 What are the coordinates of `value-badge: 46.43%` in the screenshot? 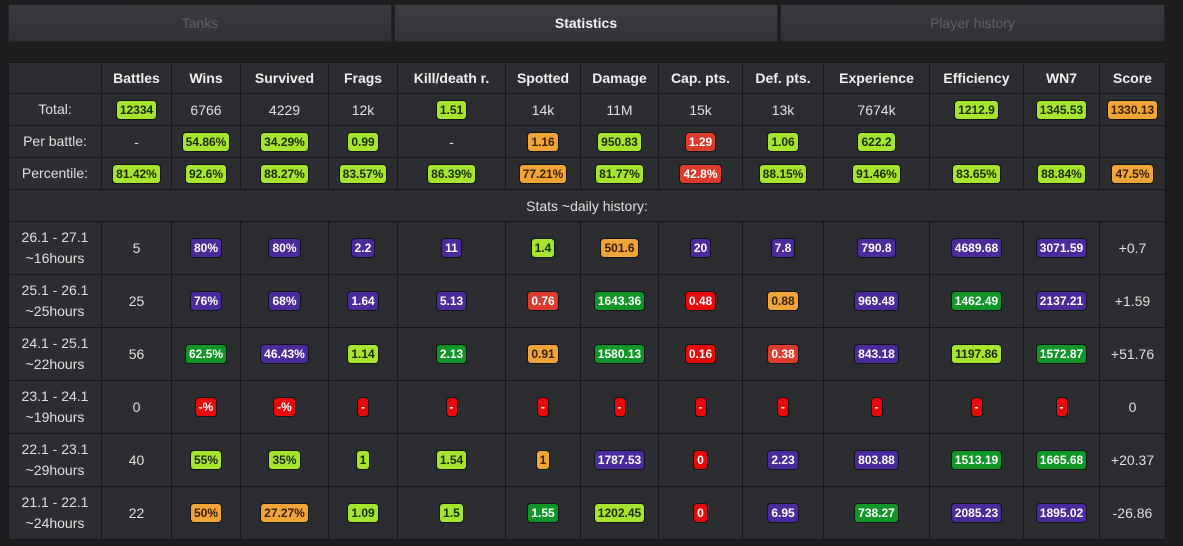 It's located at (284, 354).